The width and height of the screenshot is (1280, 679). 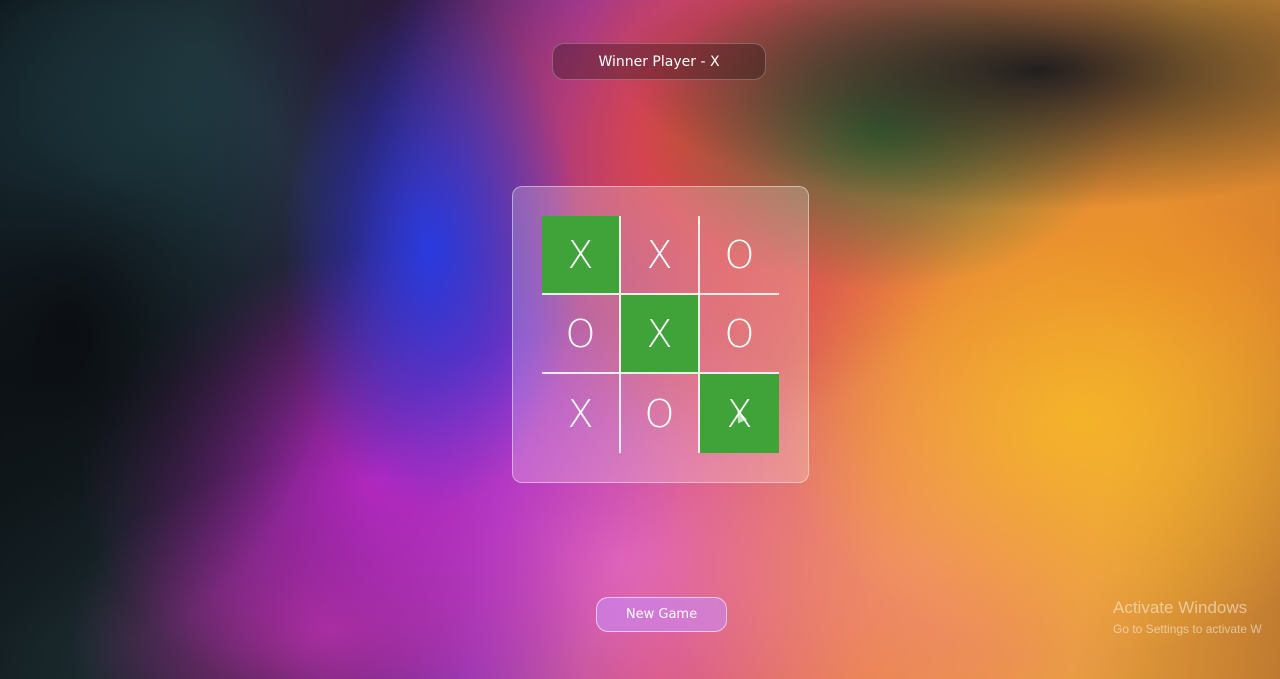 I want to click on new-game-button: New Game, so click(x=661, y=614).